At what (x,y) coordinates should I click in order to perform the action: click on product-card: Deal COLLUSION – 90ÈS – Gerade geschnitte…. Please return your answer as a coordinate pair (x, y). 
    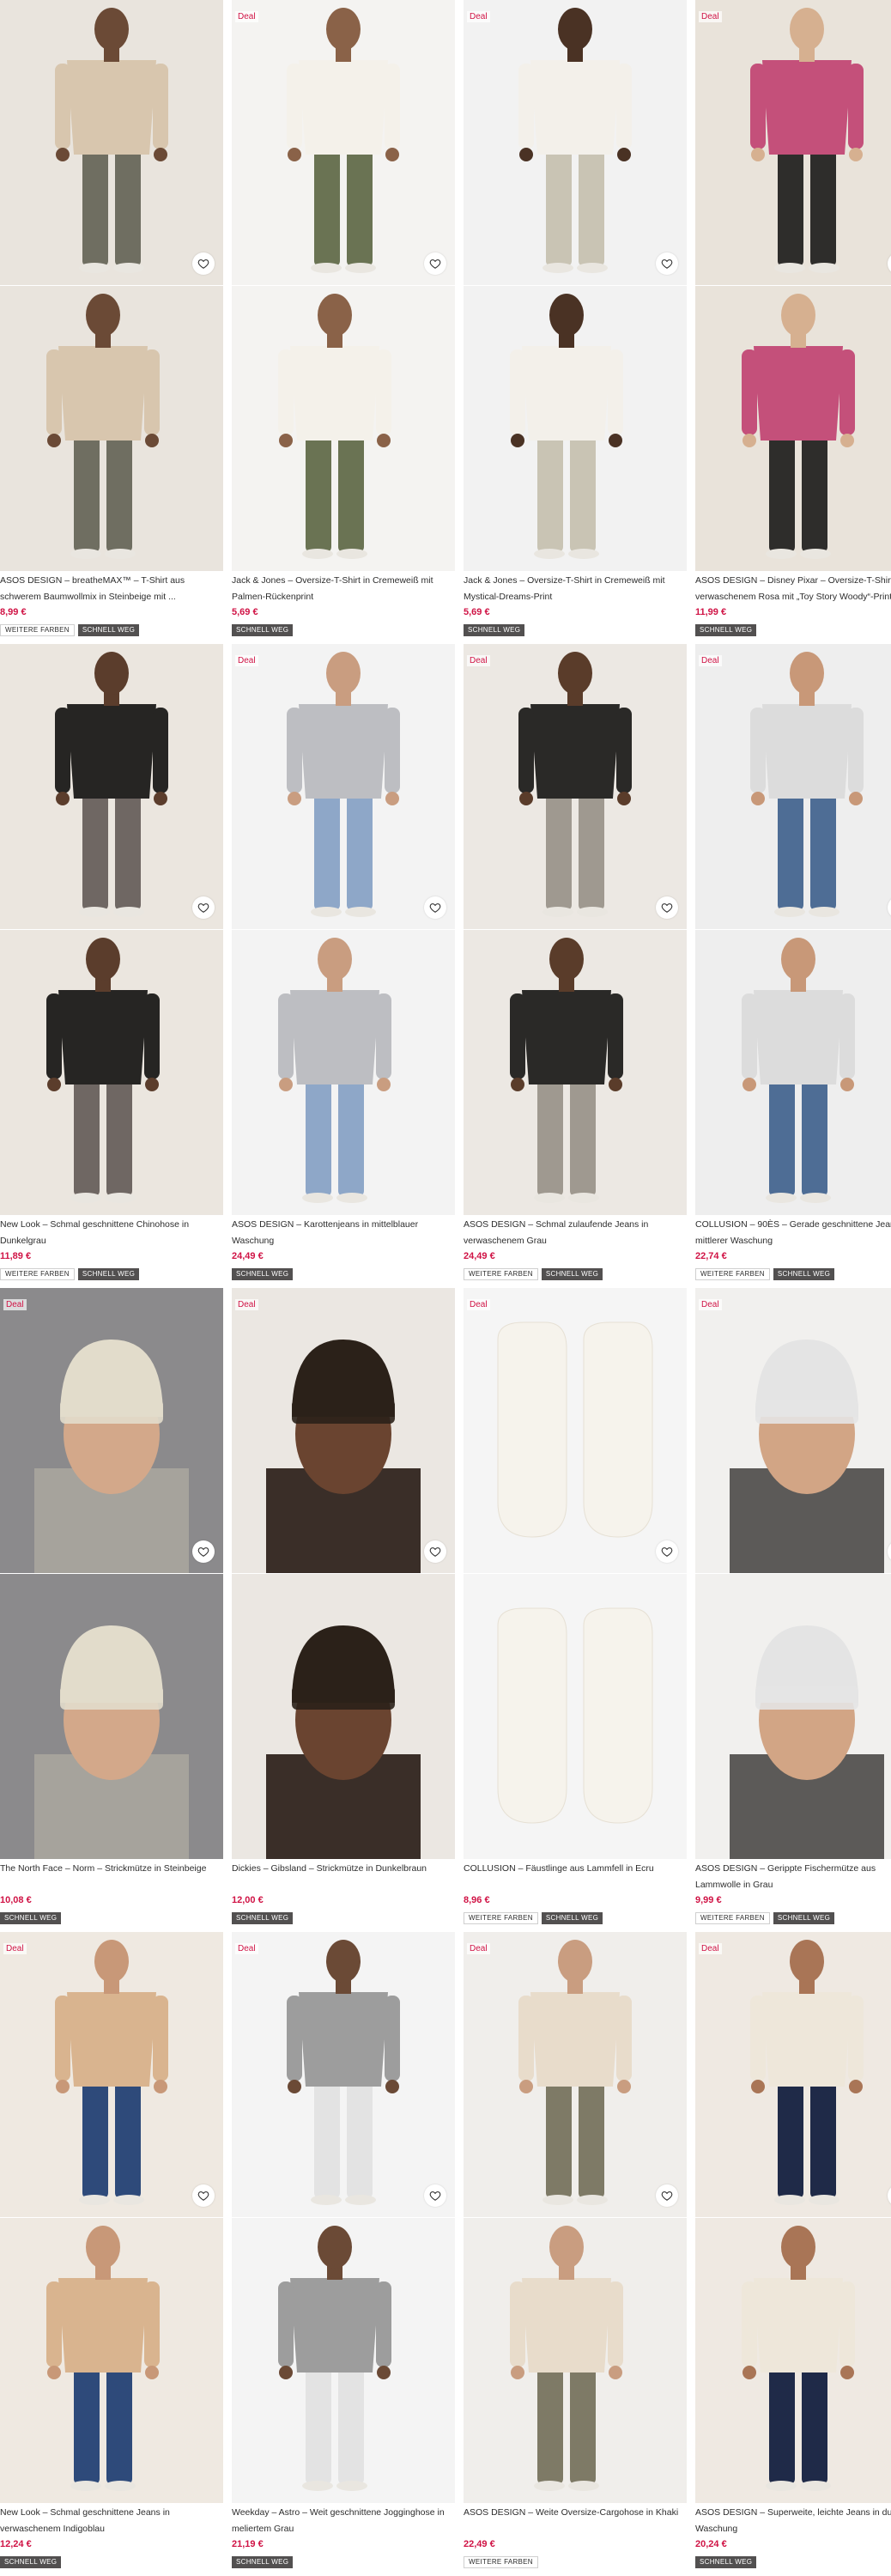
    Looking at the image, I should click on (793, 964).